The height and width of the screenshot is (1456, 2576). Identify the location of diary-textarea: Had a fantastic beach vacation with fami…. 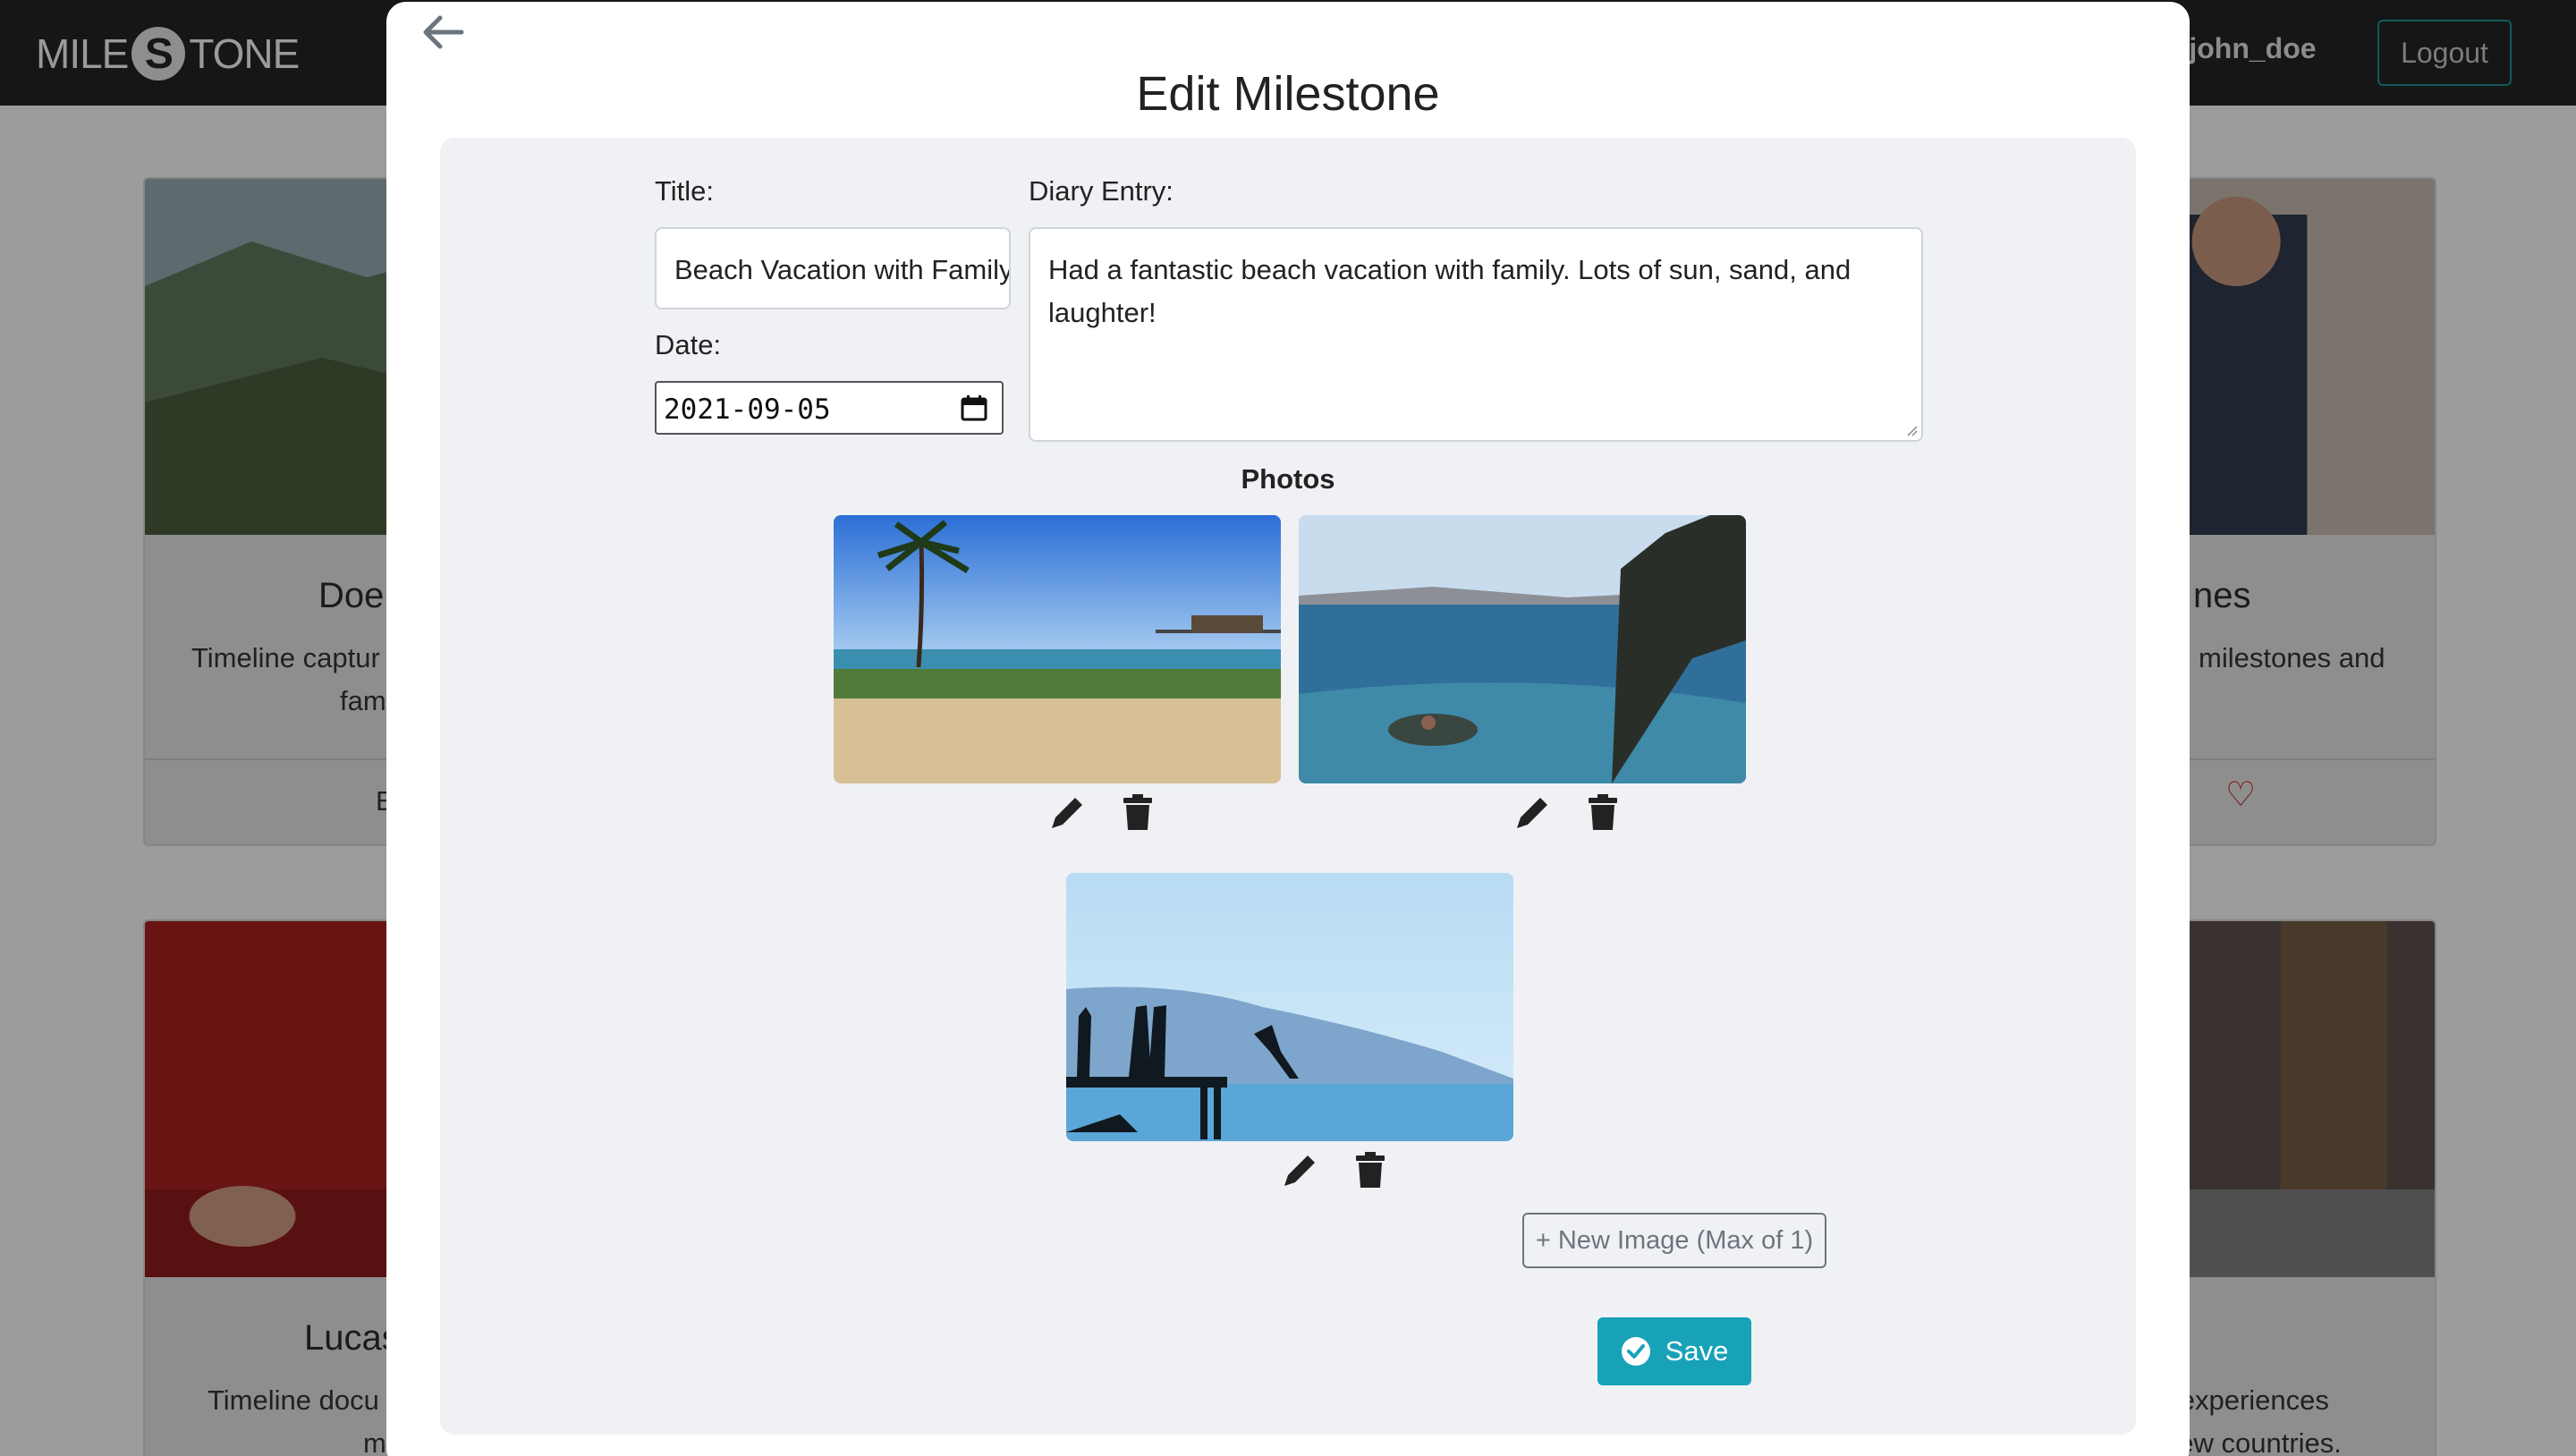
(1476, 334).